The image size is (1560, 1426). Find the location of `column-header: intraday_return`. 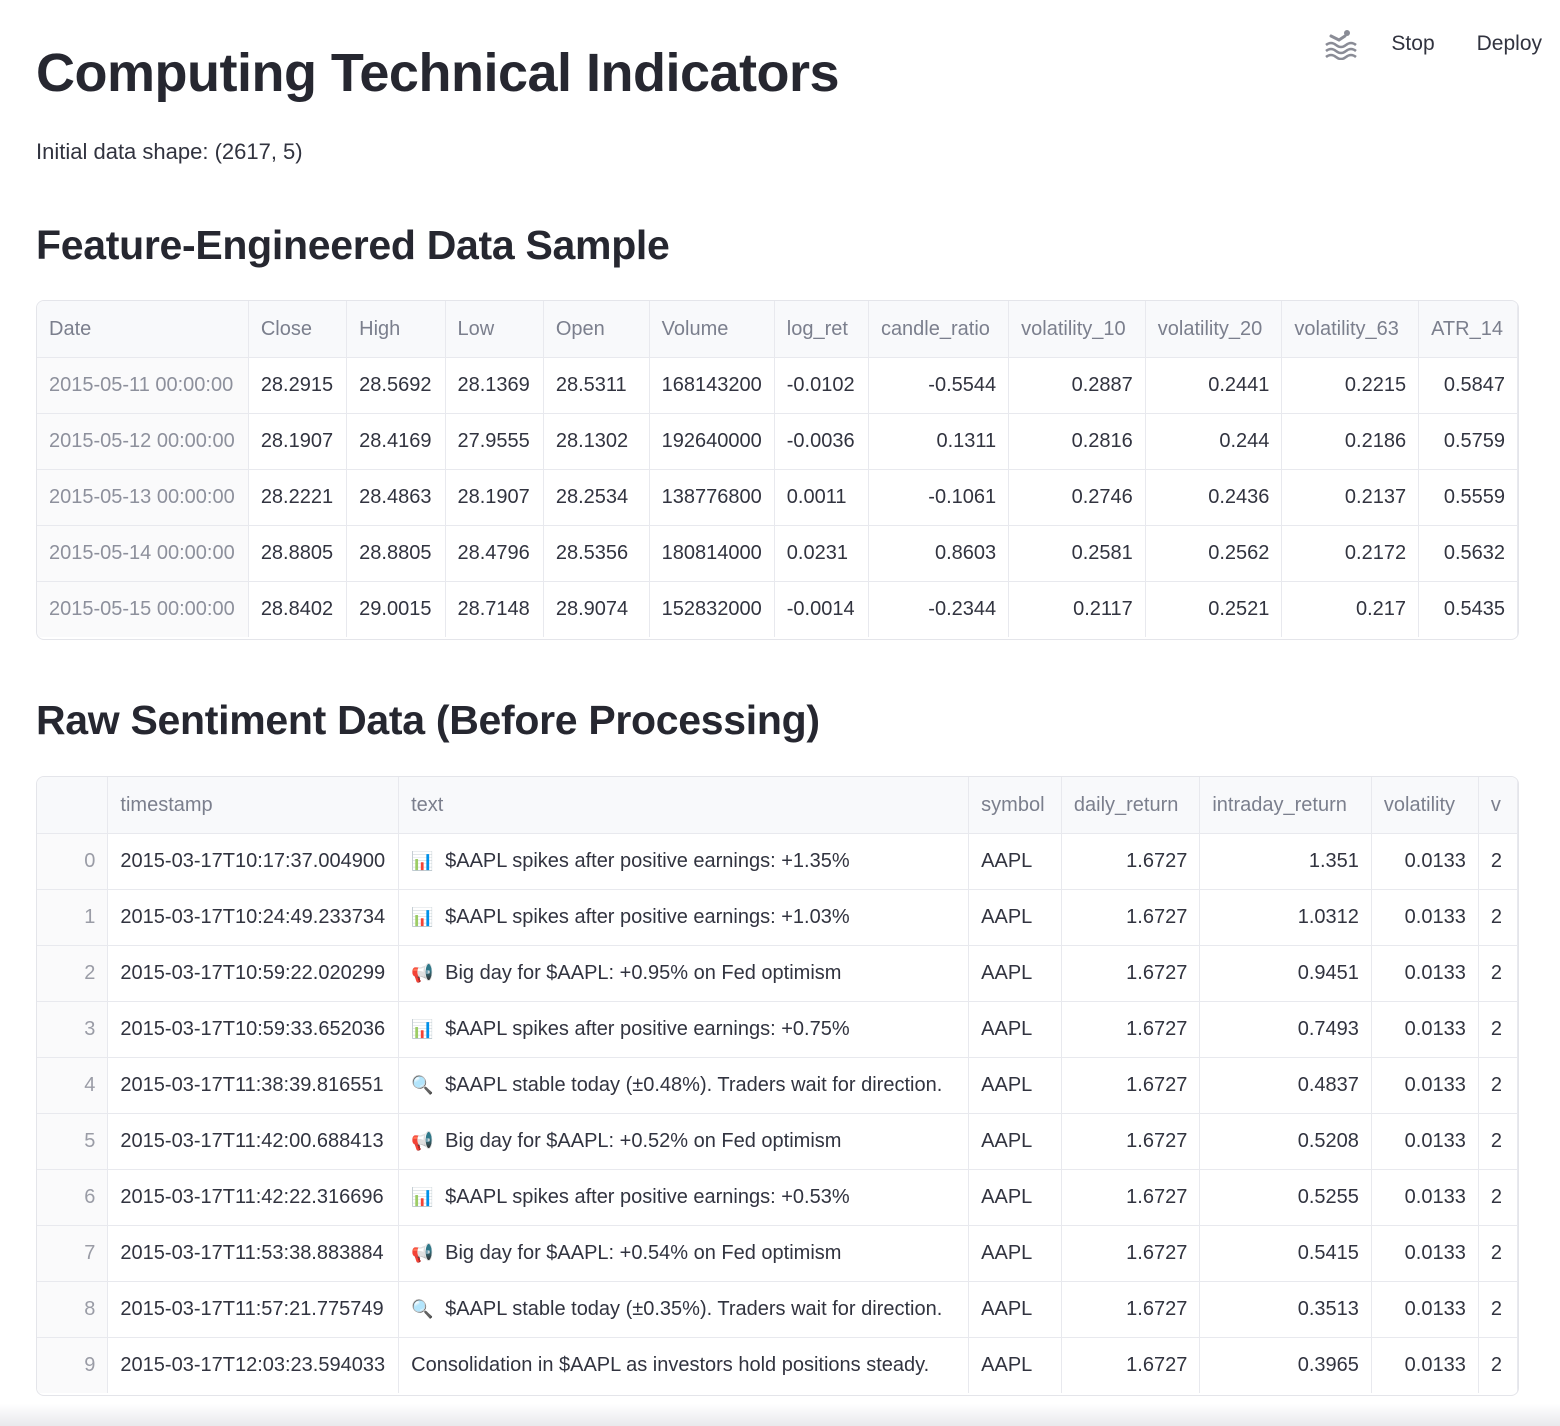

column-header: intraday_return is located at coordinates (1285, 805).